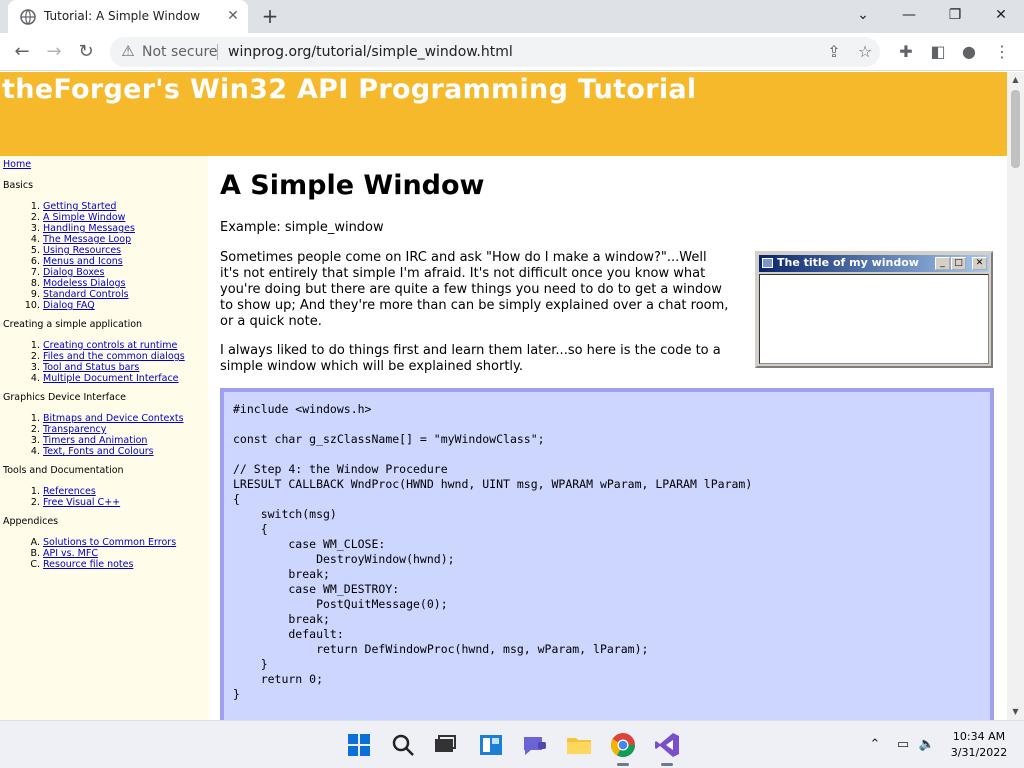 Image resolution: width=1024 pixels, height=768 pixels. What do you see at coordinates (909, 16) in the screenshot?
I see `minimize-button: —` at bounding box center [909, 16].